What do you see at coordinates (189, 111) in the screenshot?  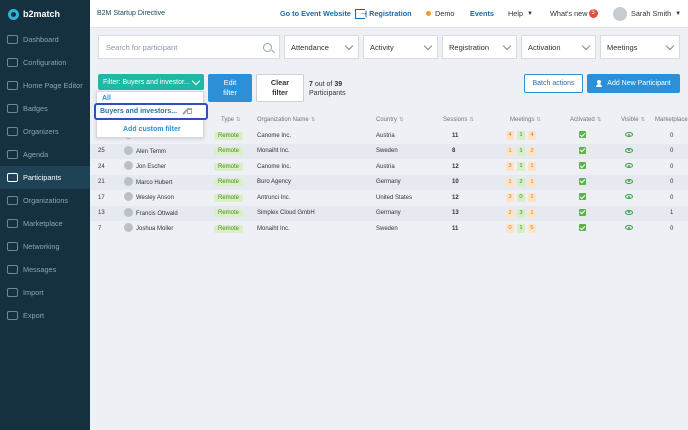 I see `trash-icon` at bounding box center [189, 111].